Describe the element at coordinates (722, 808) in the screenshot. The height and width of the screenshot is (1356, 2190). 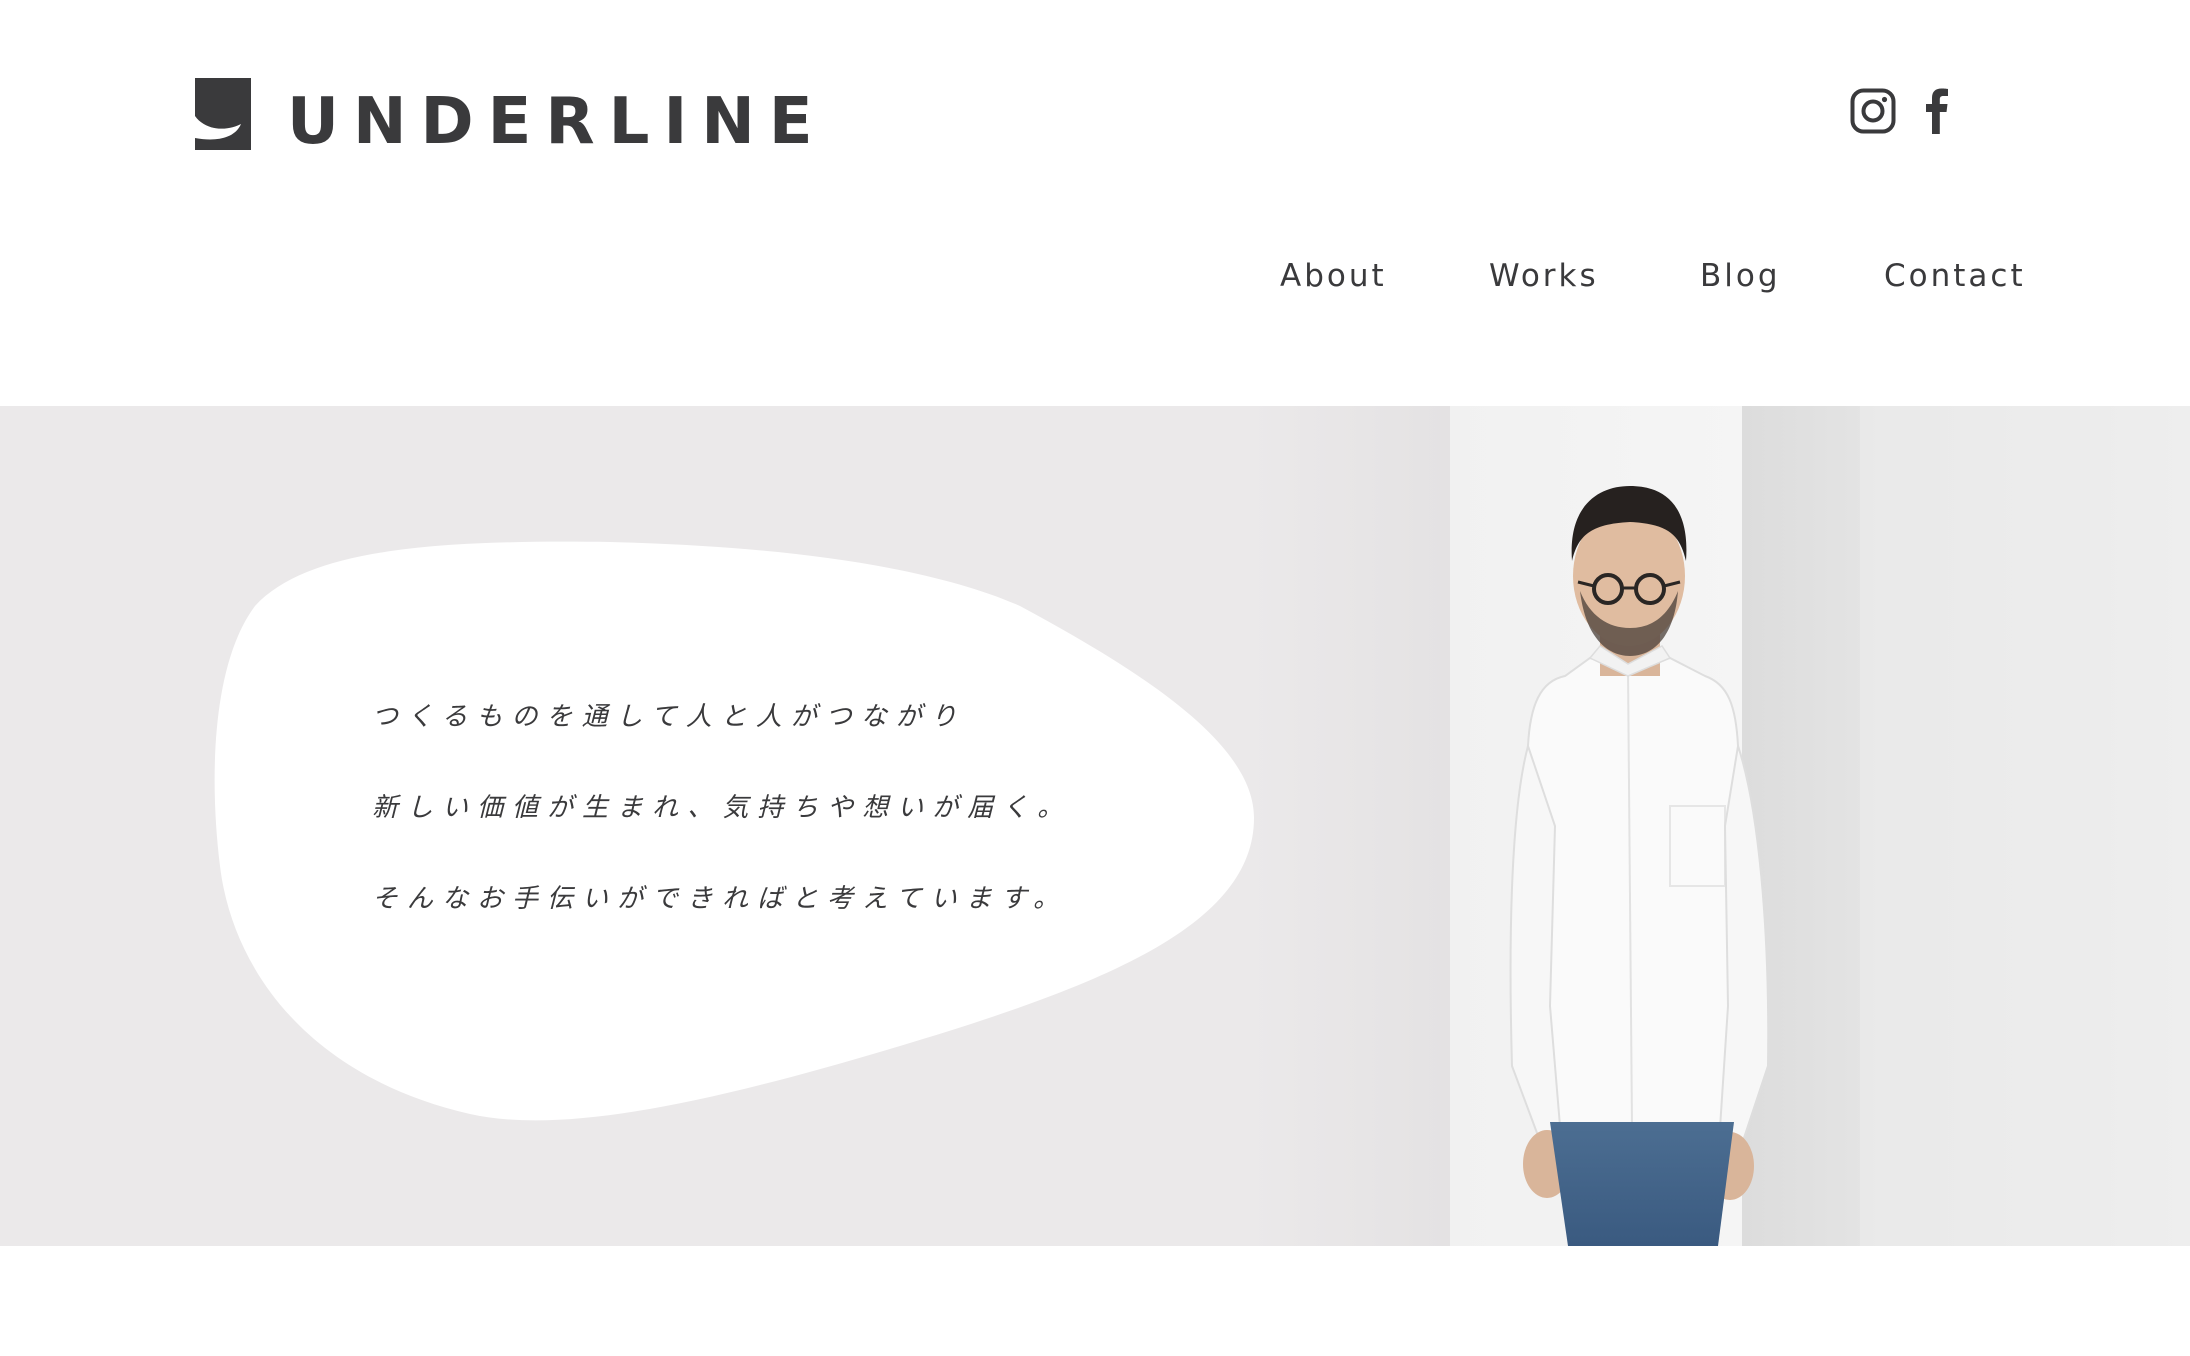
I see `tagline-line-2: 新しい価値が生まれ、気持ちや想いが届く。` at that location.